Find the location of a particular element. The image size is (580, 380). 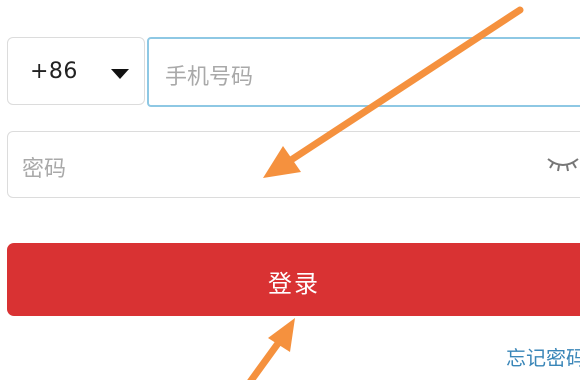

login-button-label: 登录 is located at coordinates (294, 284).